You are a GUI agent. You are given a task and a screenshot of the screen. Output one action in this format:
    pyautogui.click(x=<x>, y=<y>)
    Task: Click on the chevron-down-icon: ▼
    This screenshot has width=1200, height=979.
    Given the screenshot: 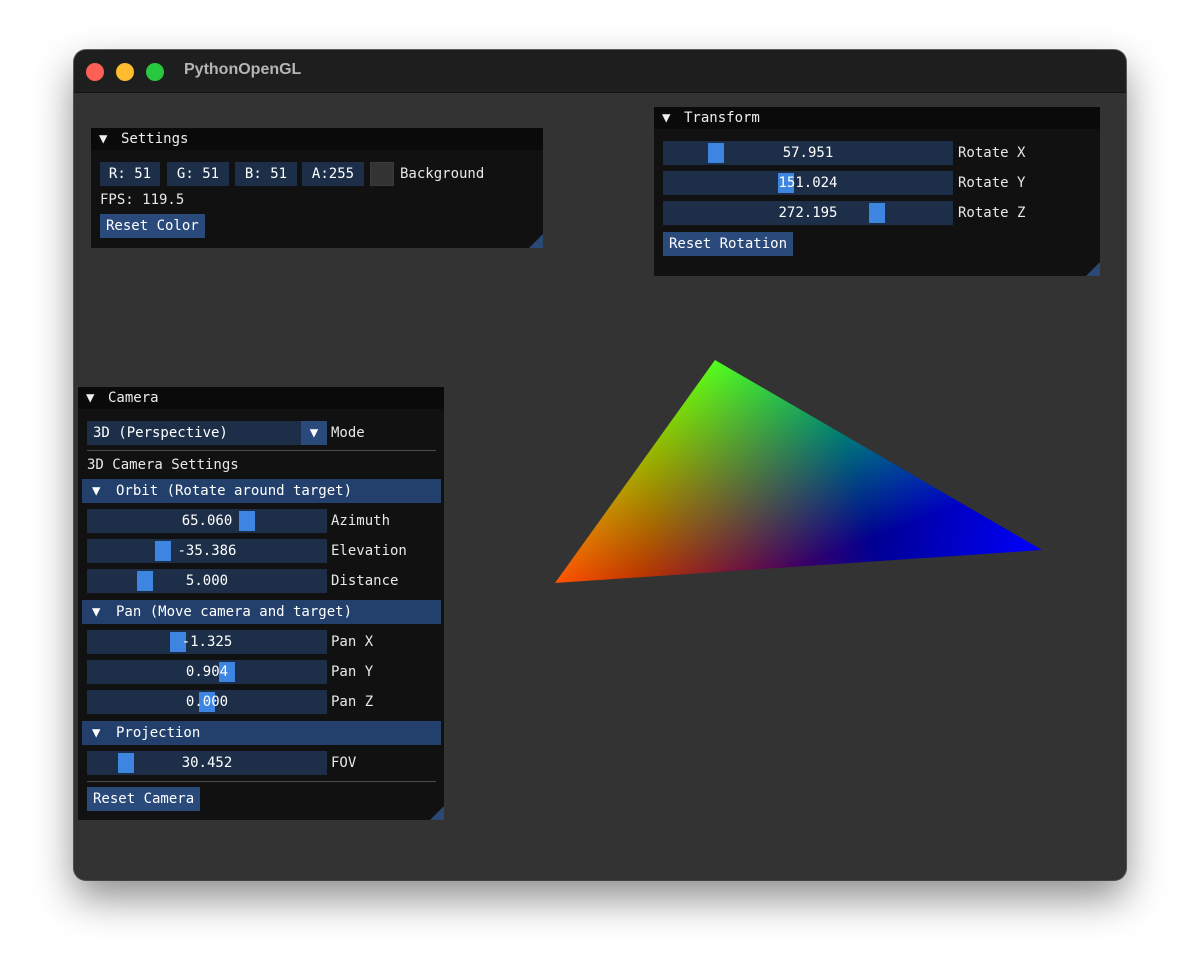 What is the action you would take?
    pyautogui.click(x=314, y=433)
    